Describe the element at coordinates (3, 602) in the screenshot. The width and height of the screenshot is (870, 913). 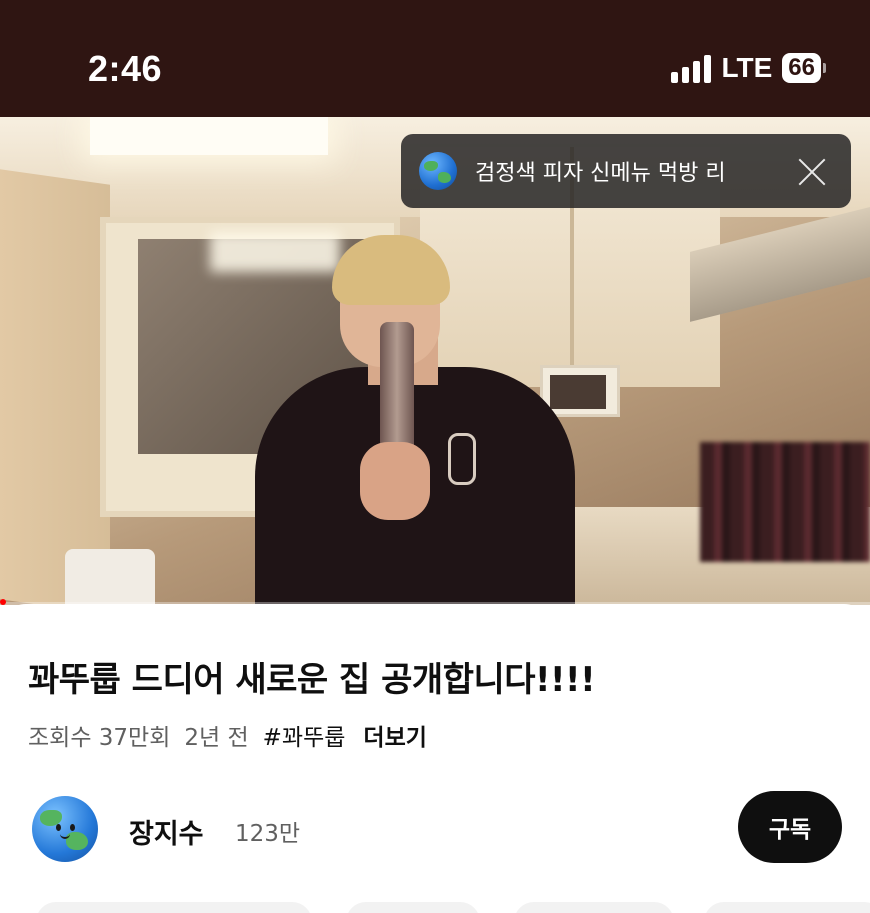
I see `video-progress-handle` at that location.